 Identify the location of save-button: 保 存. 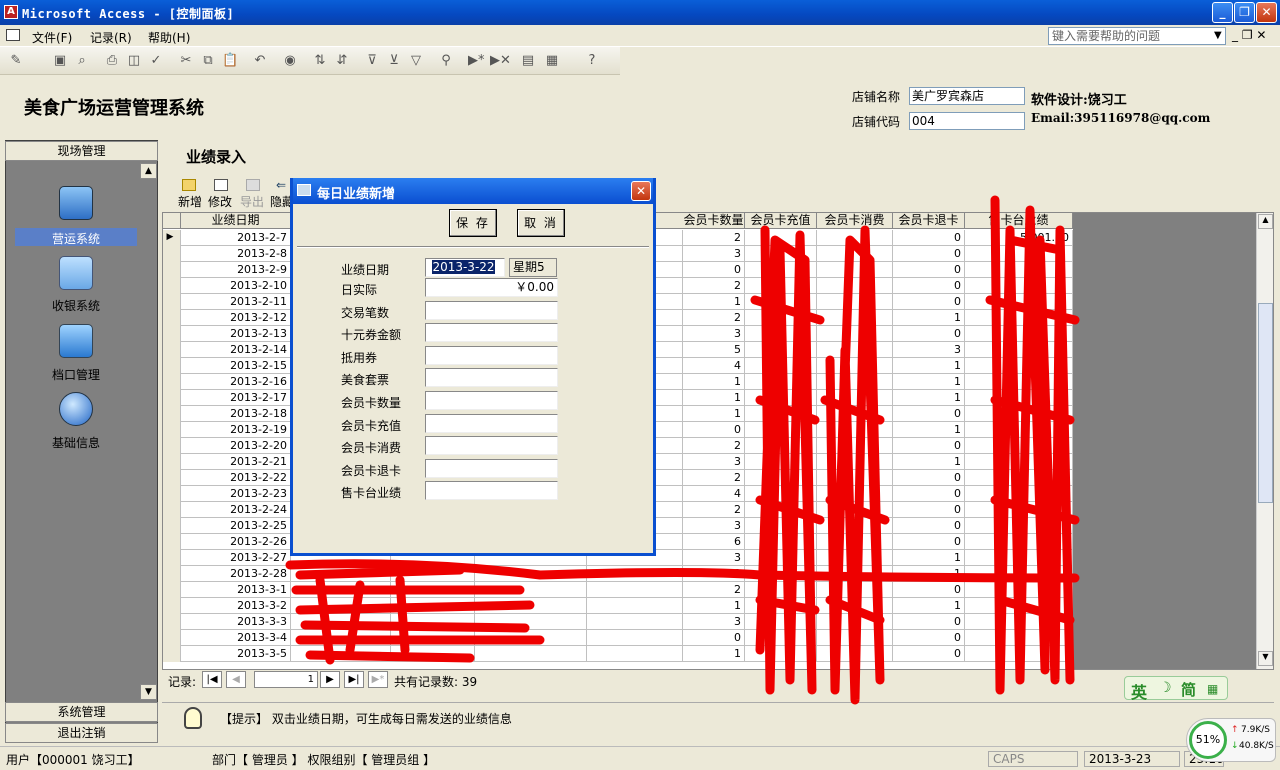
(473, 223).